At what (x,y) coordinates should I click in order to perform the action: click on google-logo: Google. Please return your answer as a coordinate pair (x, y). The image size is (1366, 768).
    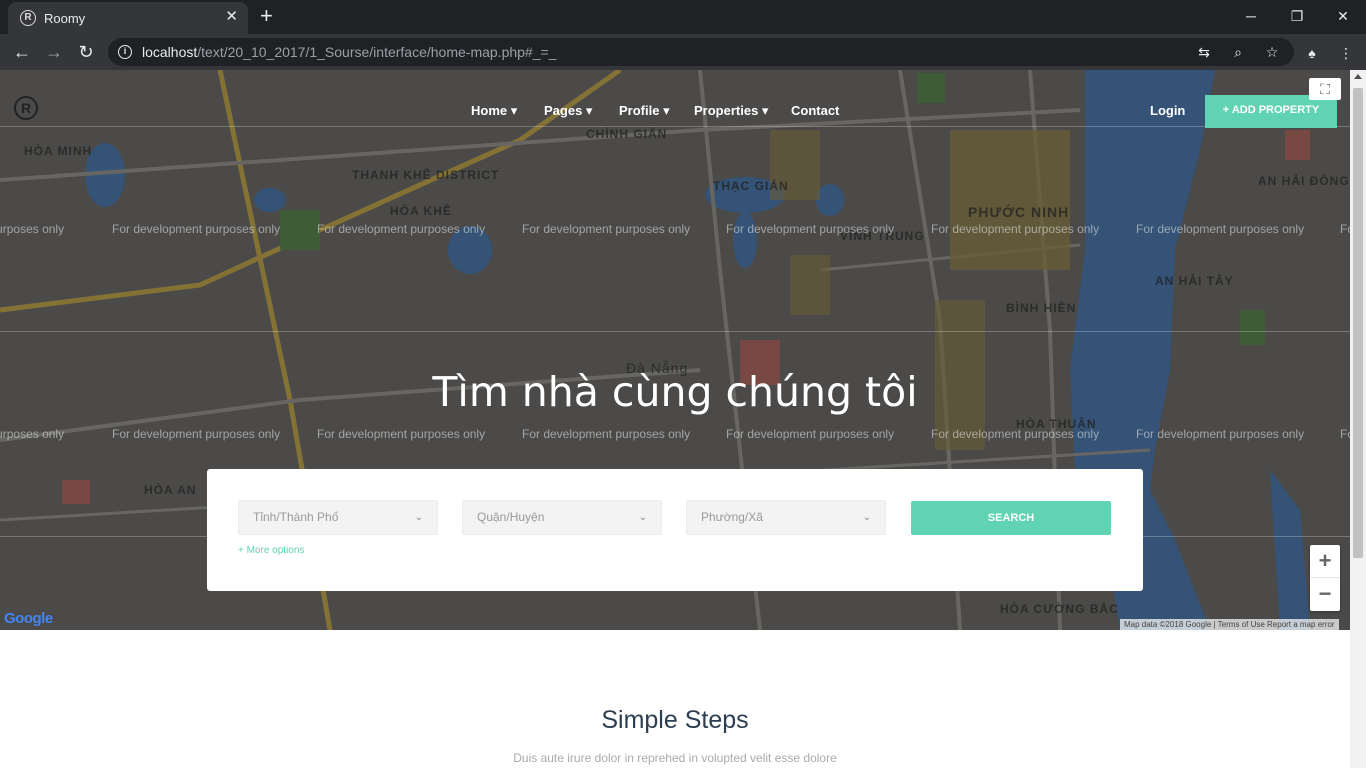
    Looking at the image, I should click on (28, 618).